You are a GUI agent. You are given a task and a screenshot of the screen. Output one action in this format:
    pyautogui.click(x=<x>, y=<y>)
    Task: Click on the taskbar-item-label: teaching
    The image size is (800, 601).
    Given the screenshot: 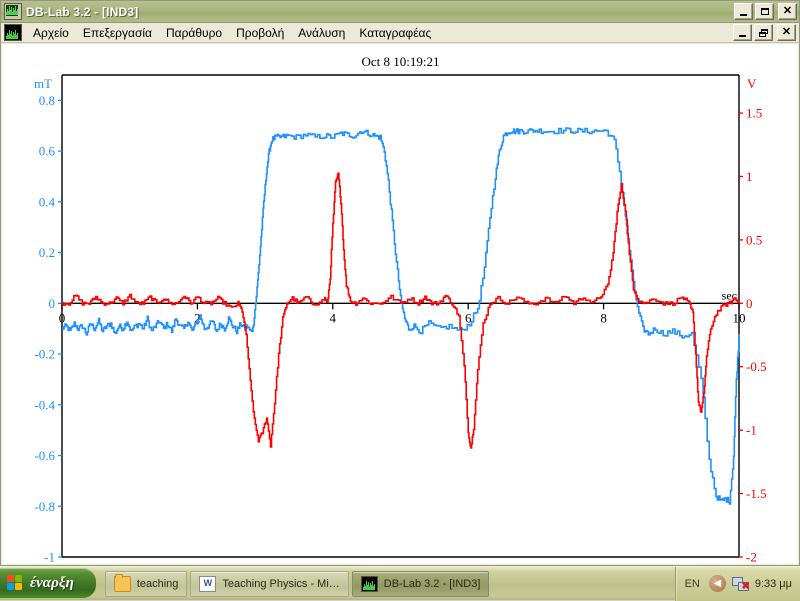 What is the action you would take?
    pyautogui.click(x=157, y=583)
    